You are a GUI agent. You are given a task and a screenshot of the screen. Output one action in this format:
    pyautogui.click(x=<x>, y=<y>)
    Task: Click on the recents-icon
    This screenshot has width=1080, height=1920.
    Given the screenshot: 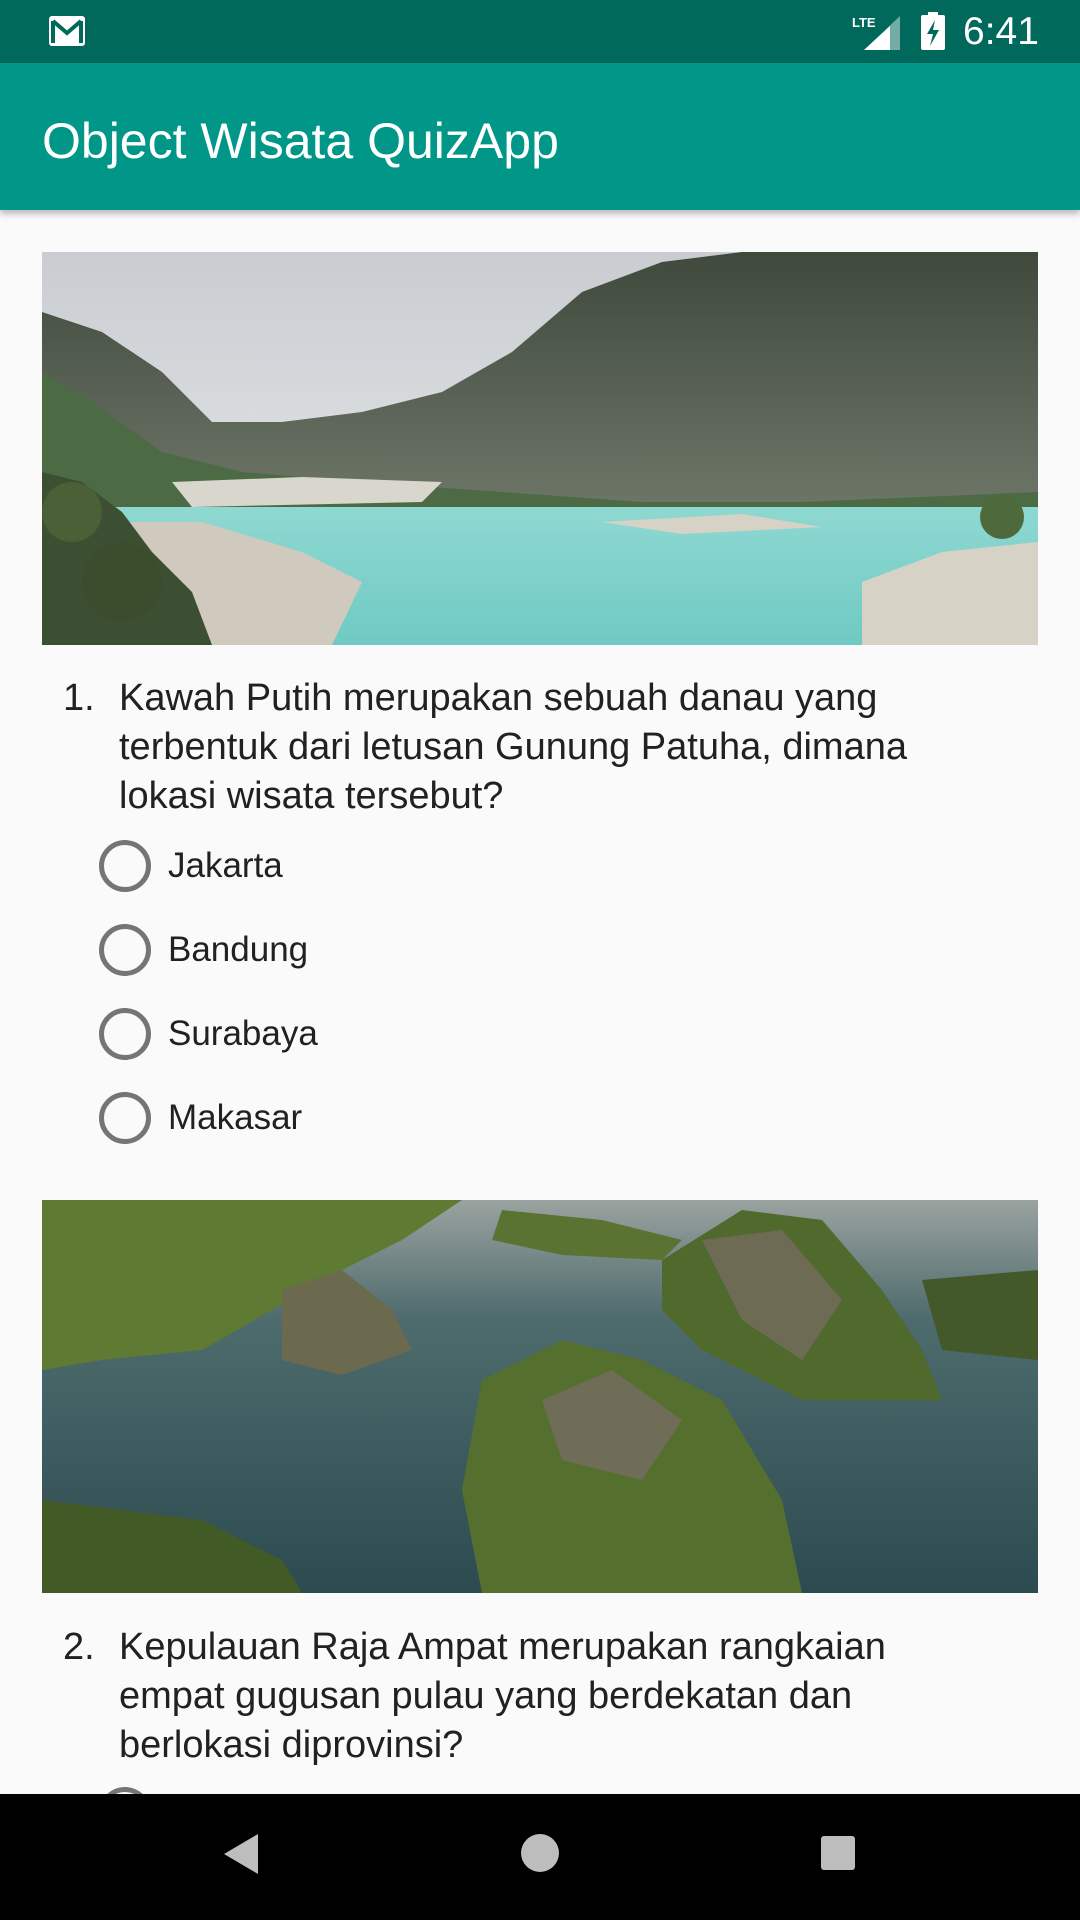 What is the action you would take?
    pyautogui.click(x=838, y=1853)
    